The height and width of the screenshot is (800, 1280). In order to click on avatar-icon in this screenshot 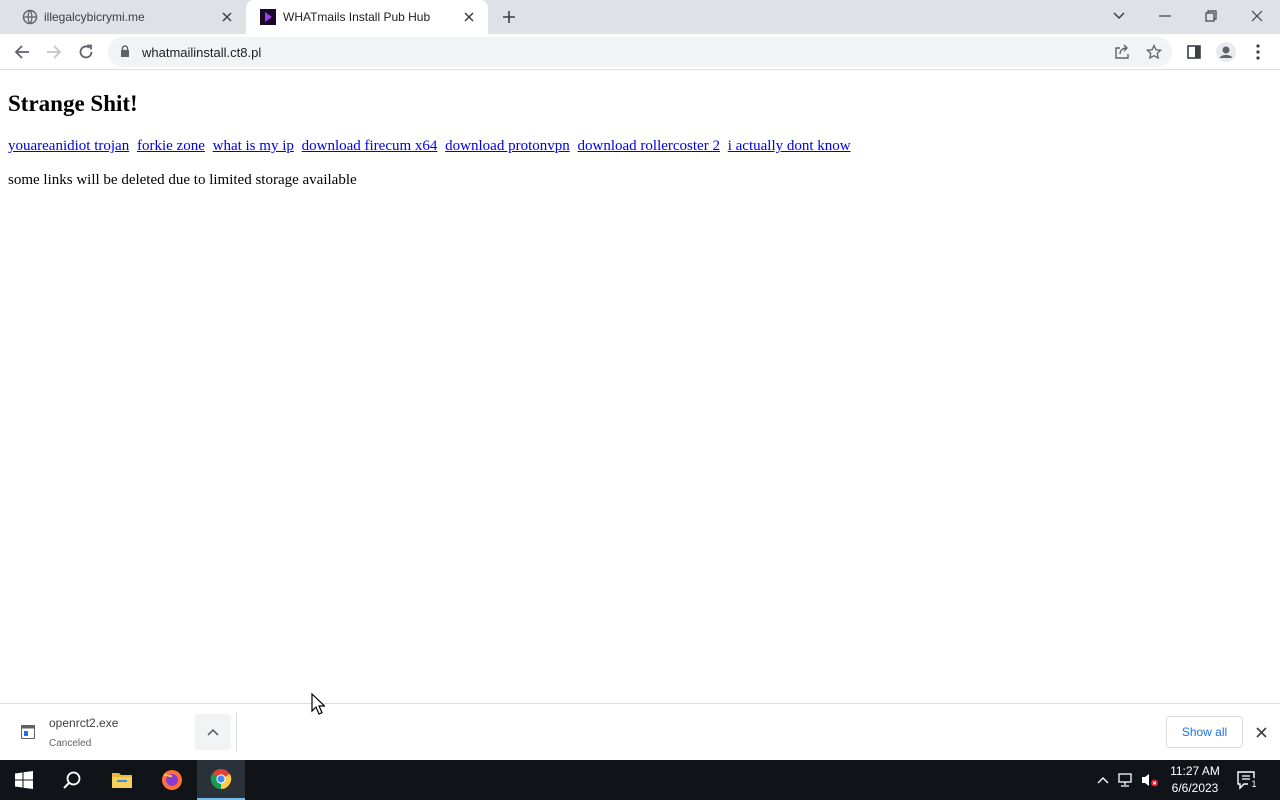, I will do `click(1226, 52)`.